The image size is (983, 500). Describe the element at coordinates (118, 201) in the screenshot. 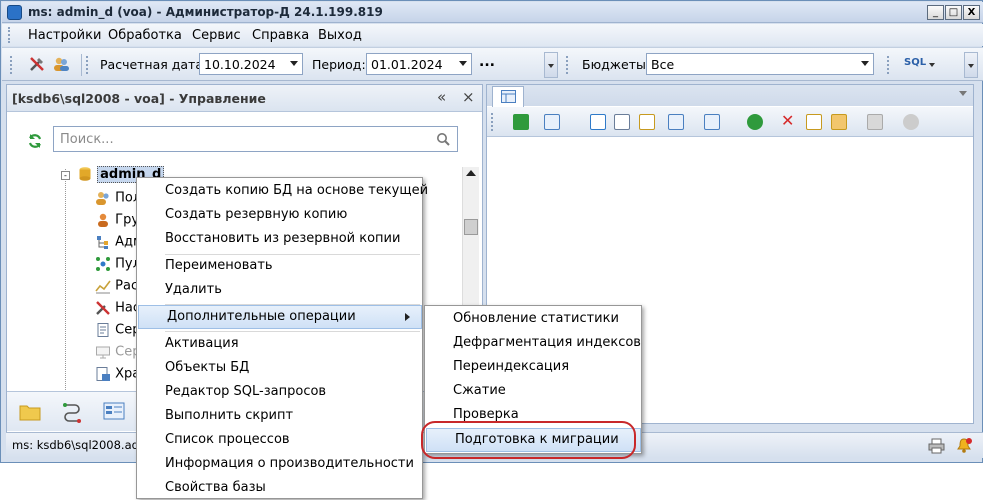

I see `tree-item-users: Пол` at that location.